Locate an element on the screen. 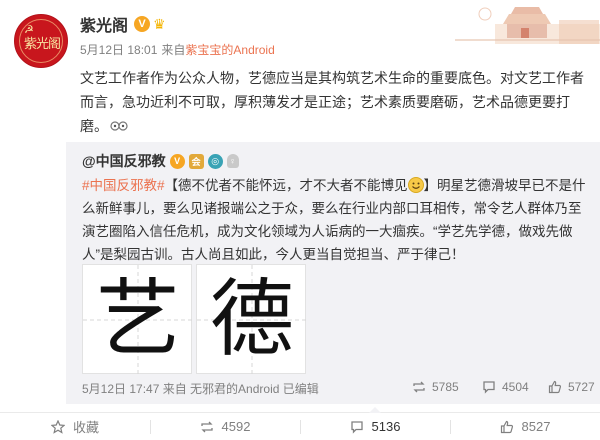  smile-emoji-icon is located at coordinates (415, 185).